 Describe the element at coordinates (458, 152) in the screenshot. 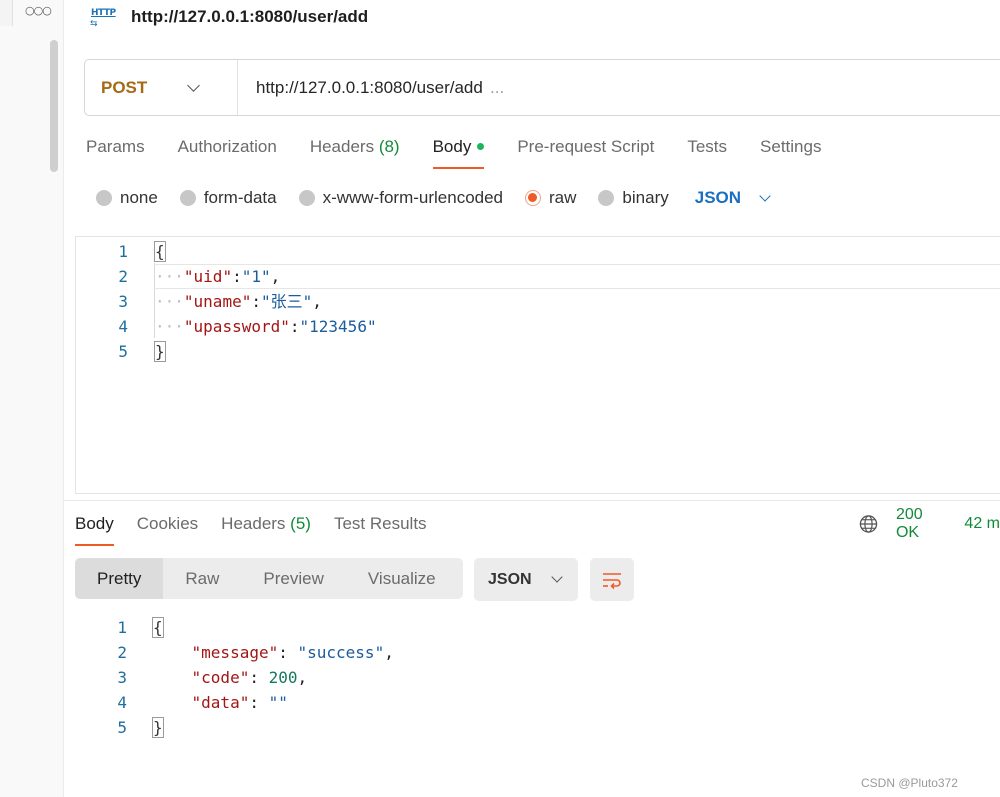

I see `tab-body: Body` at that location.